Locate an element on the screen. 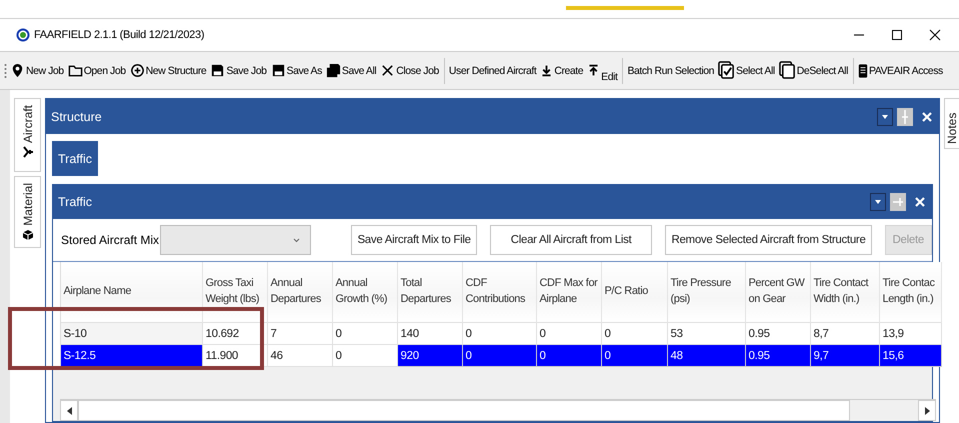  chevron-down-icon is located at coordinates (296, 240).